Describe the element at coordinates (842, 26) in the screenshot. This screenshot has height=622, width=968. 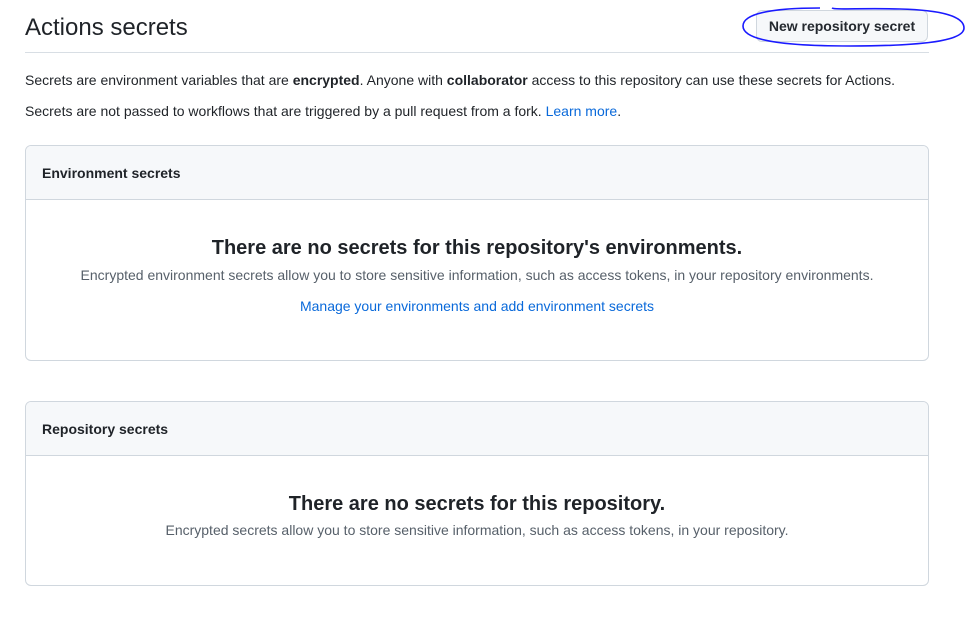
I see `new-repository-secret-button: New repository secret` at that location.